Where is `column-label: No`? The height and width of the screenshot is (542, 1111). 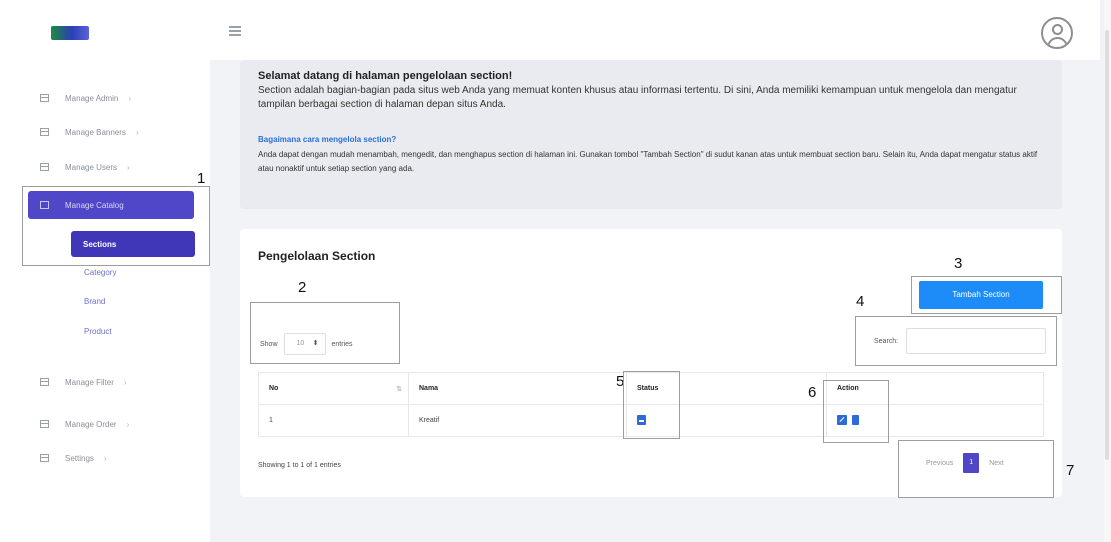 column-label: No is located at coordinates (274, 388).